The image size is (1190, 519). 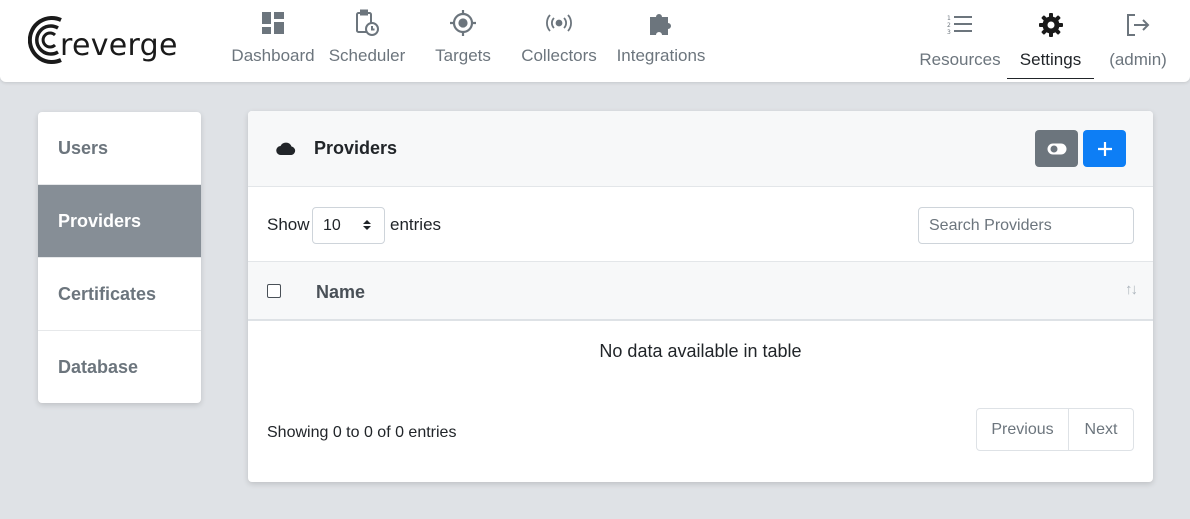 I want to click on nav-integrations-label: Integrations, so click(x=661, y=55).